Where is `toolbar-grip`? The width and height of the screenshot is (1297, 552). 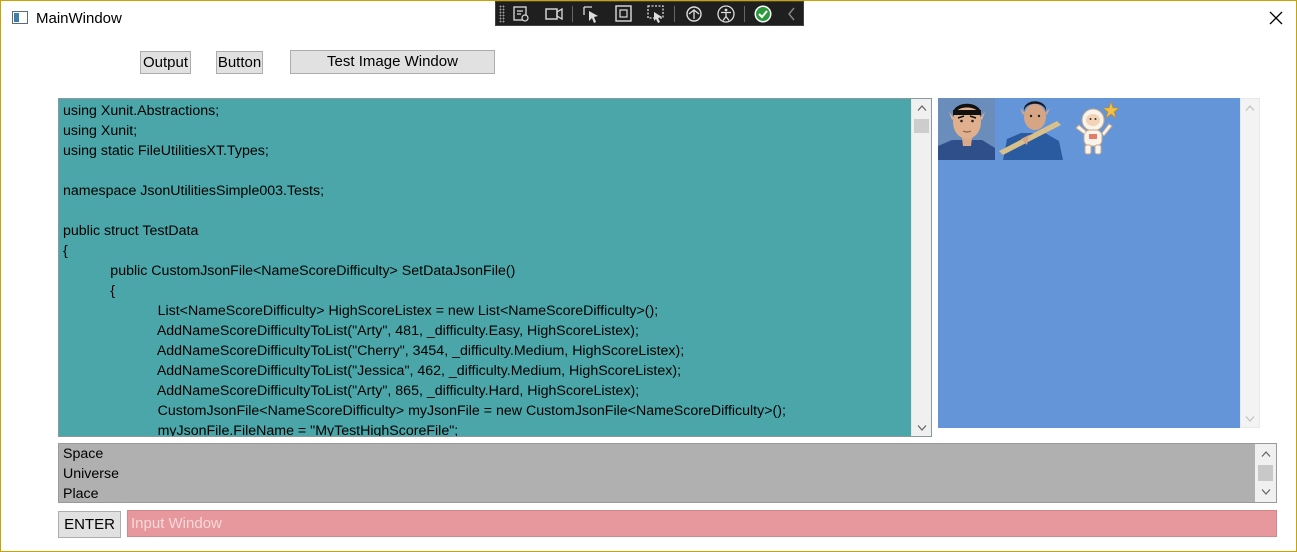 toolbar-grip is located at coordinates (502, 14).